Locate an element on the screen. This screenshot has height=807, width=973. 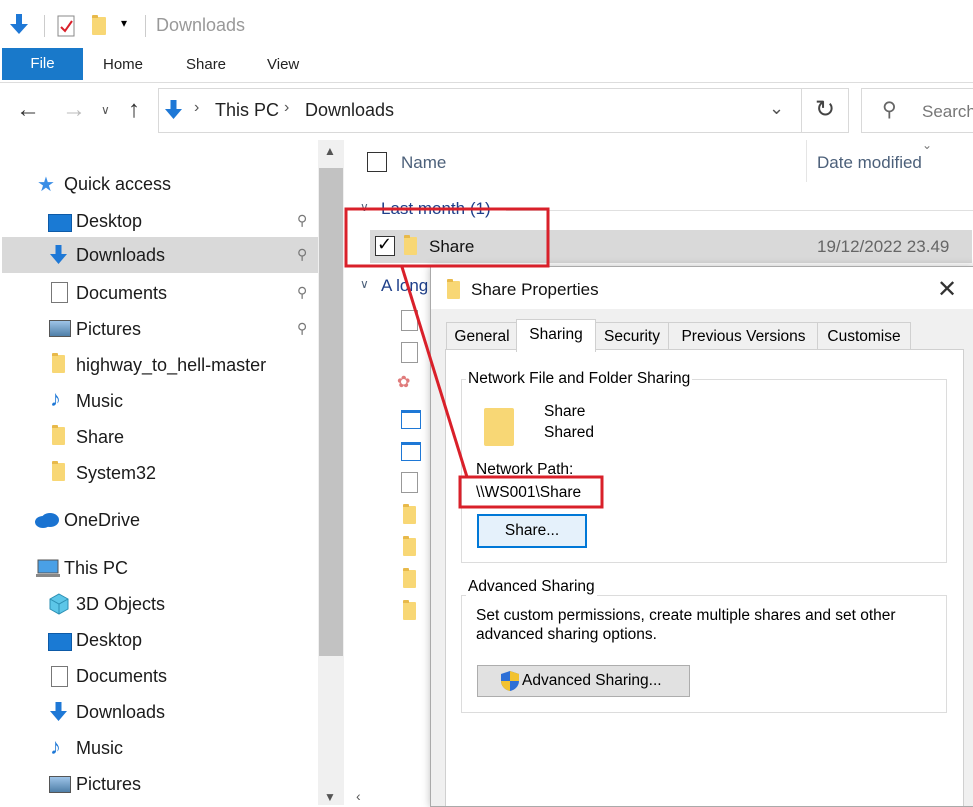
tab-security: Security is located at coordinates (632, 336).